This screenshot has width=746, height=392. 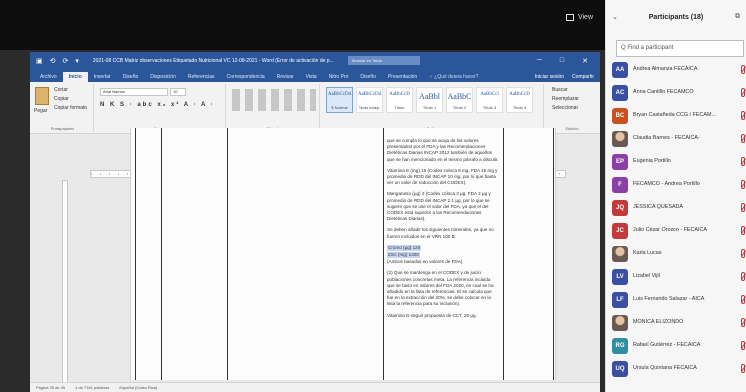 What do you see at coordinates (519, 100) in the screenshot?
I see `style-option: AaBbCcD Título 4` at bounding box center [519, 100].